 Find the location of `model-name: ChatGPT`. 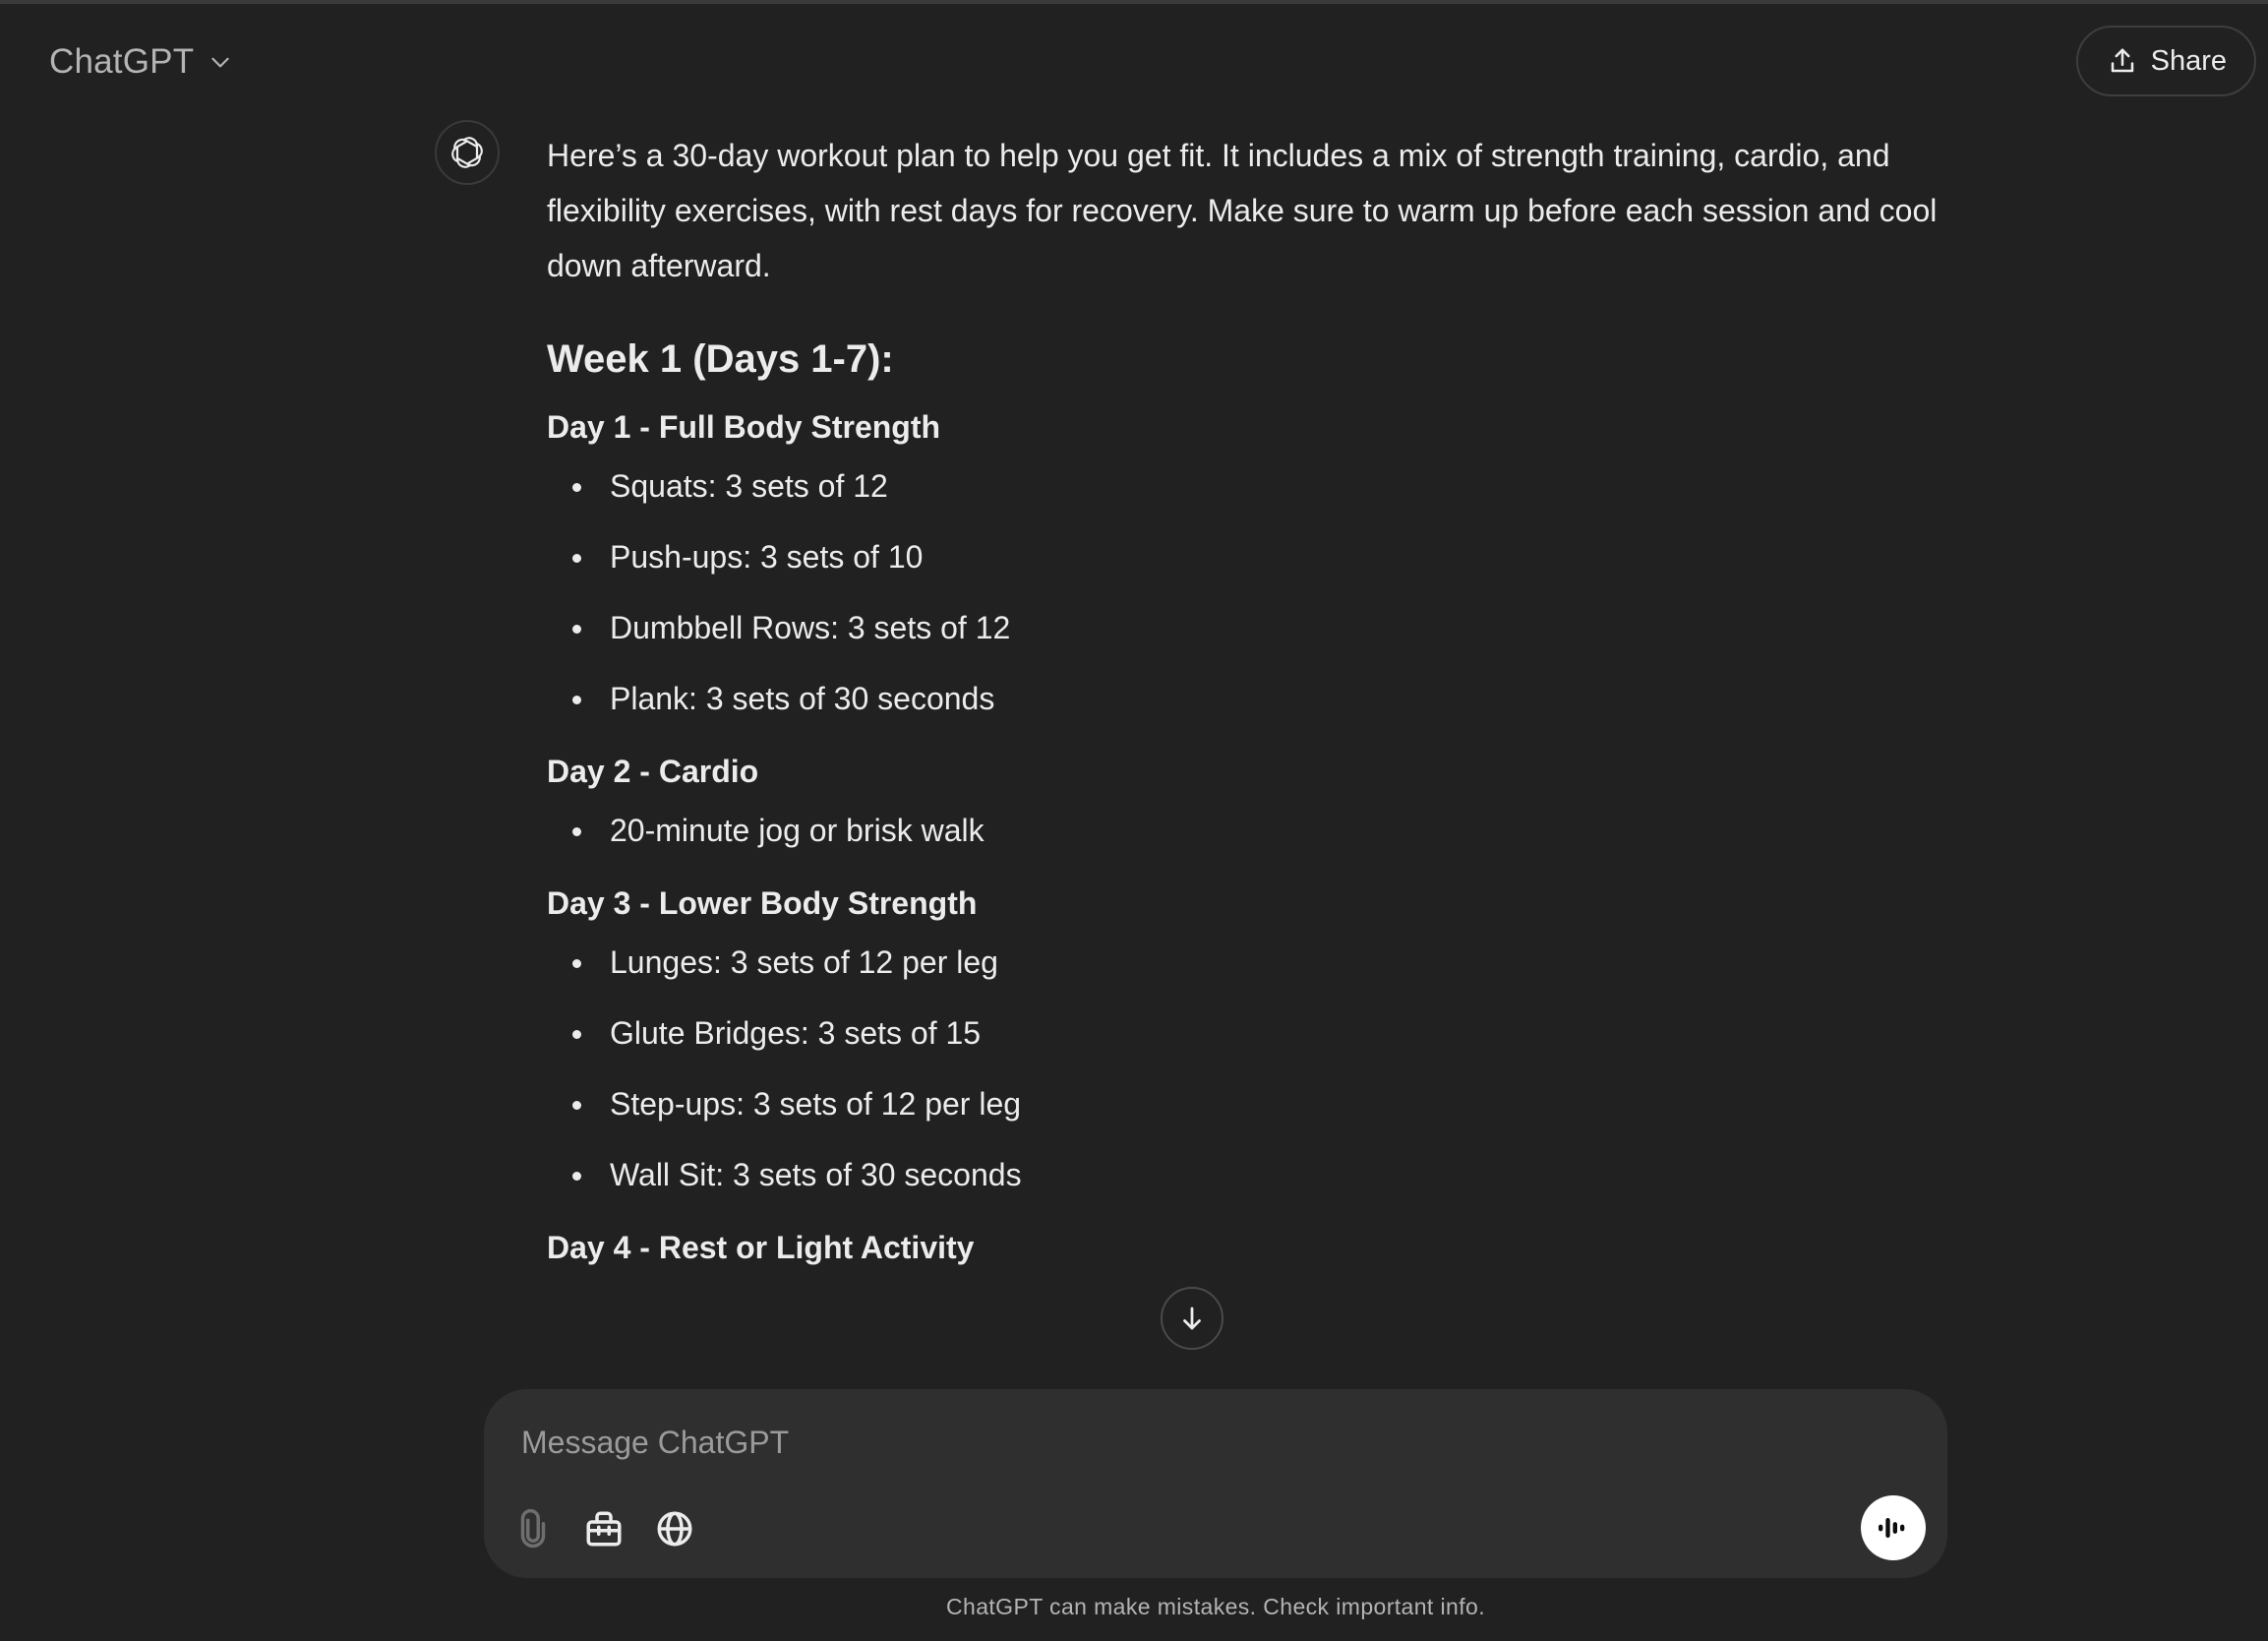

model-name: ChatGPT is located at coordinates (122, 61).